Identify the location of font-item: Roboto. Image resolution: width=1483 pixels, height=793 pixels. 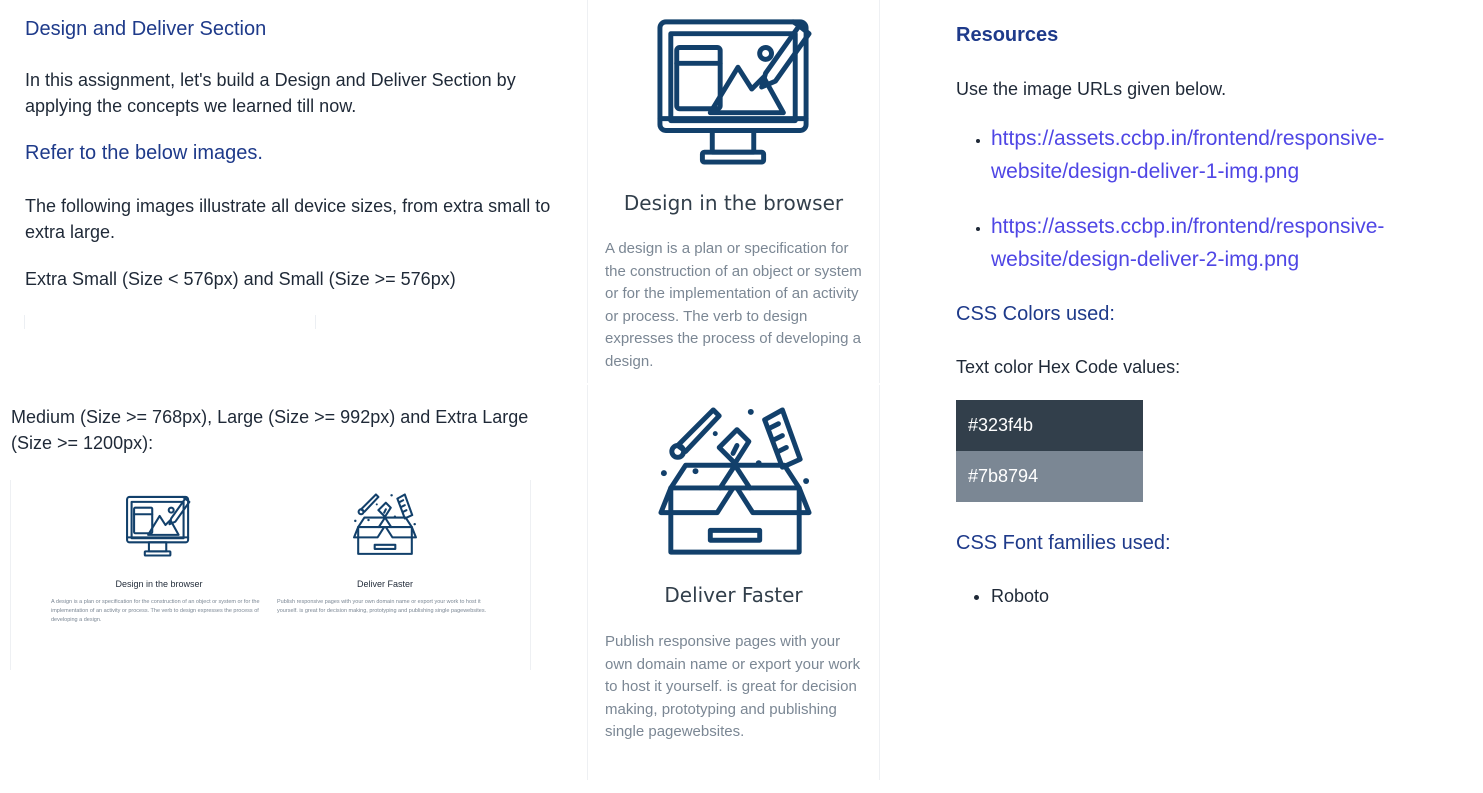
(1020, 596).